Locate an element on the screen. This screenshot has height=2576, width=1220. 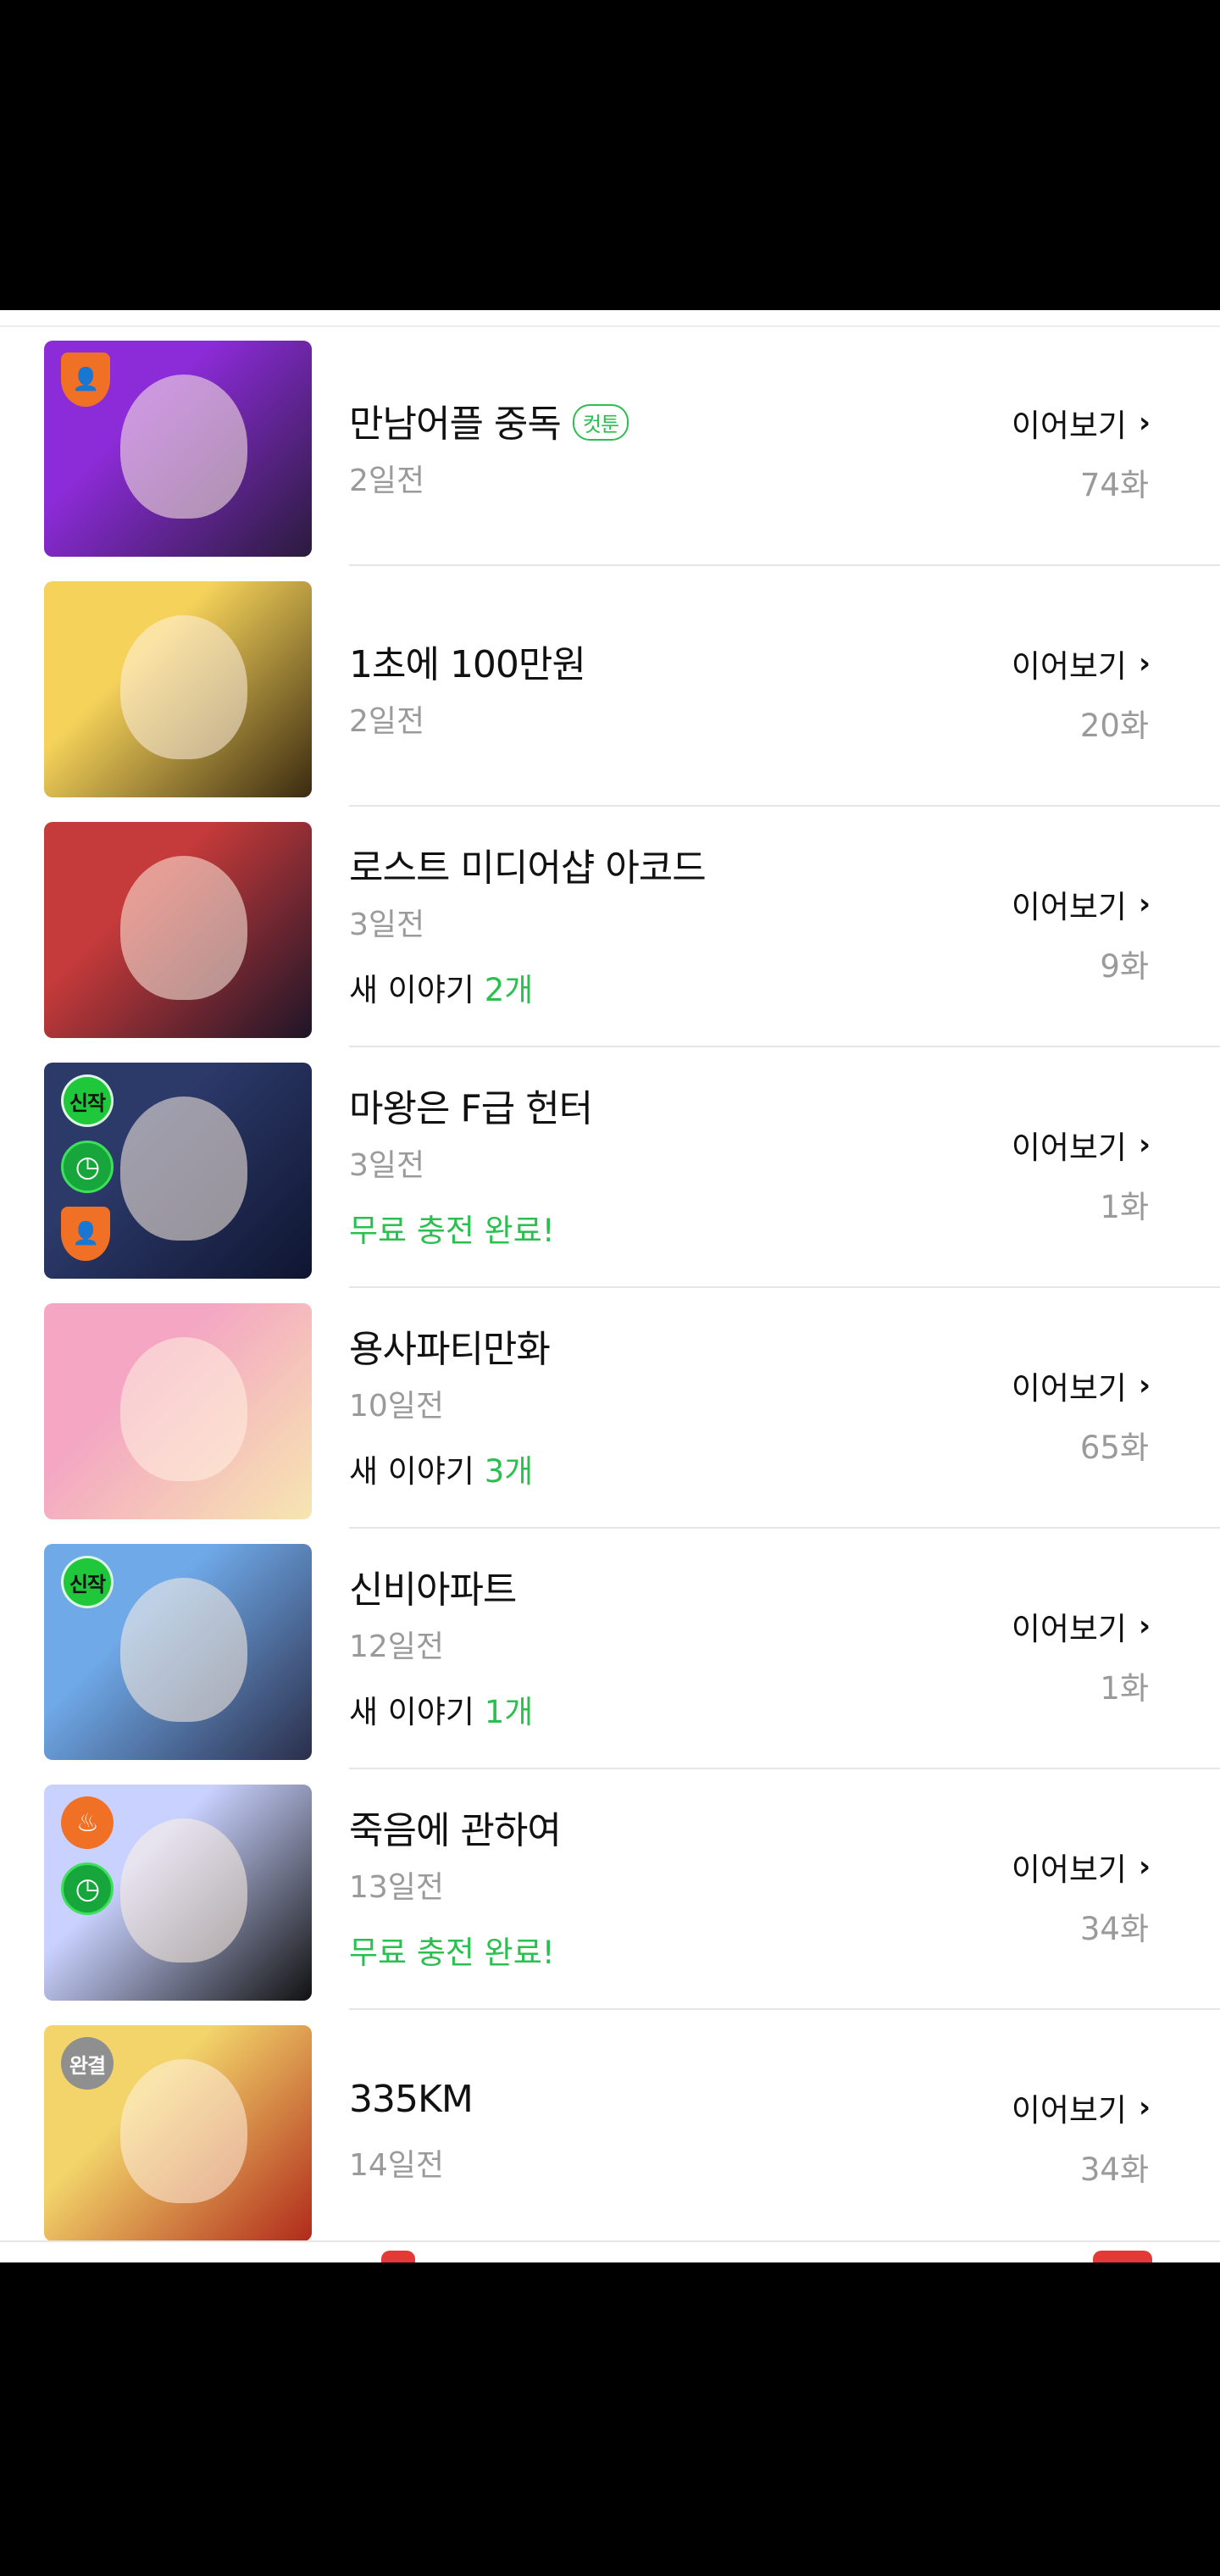
thumbnail-image: ♨ ◷ is located at coordinates (178, 1893).